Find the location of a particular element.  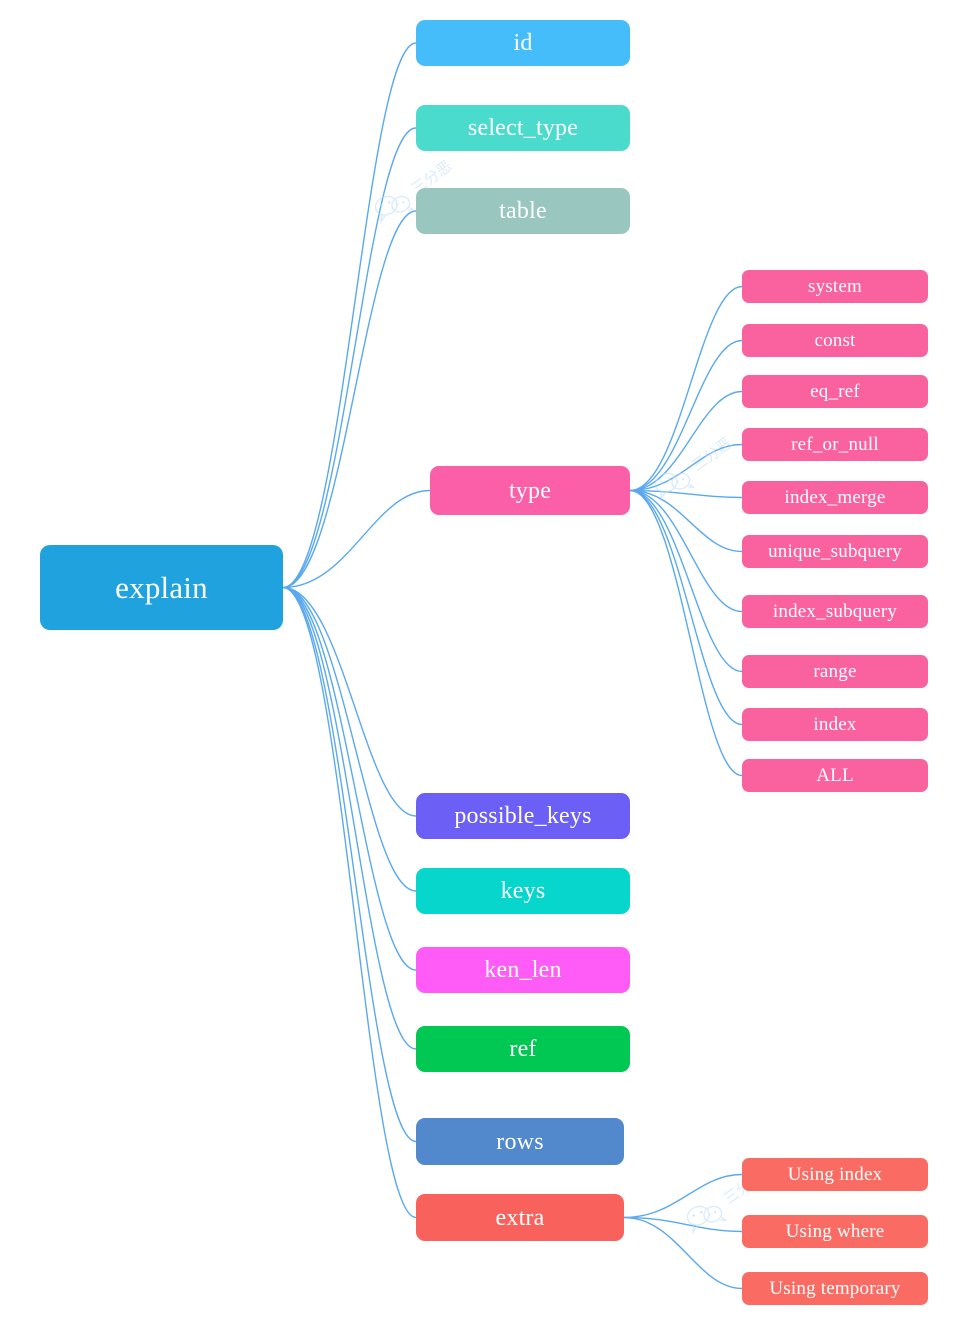

node-label: range is located at coordinates (835, 671).